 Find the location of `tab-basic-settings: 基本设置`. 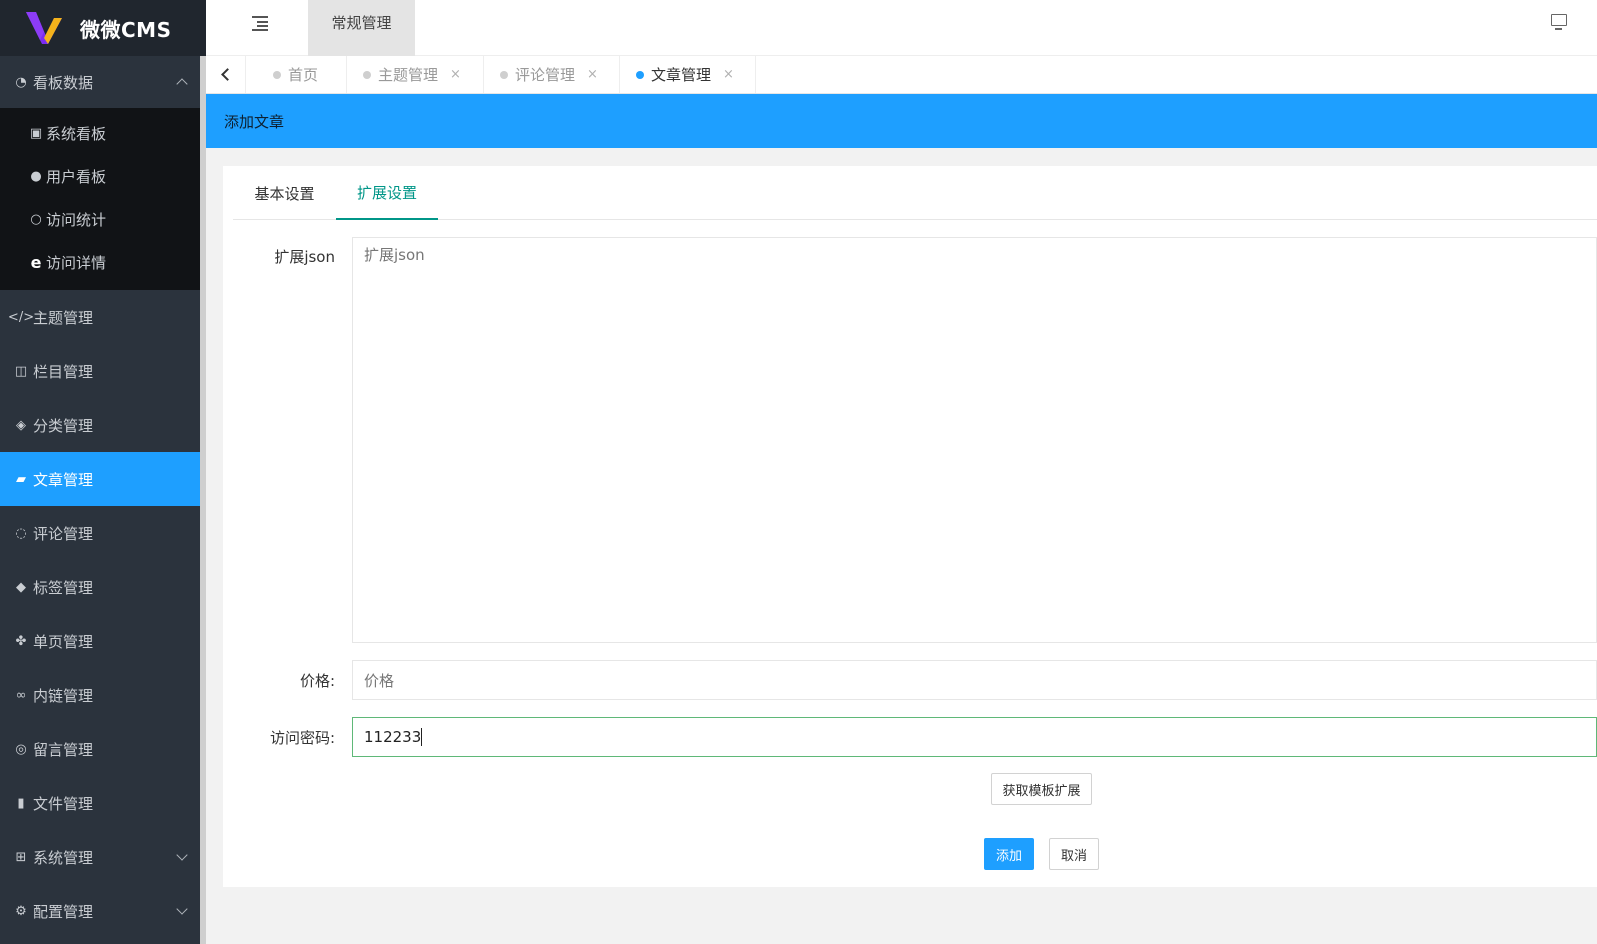

tab-basic-settings: 基本设置 is located at coordinates (284, 193).